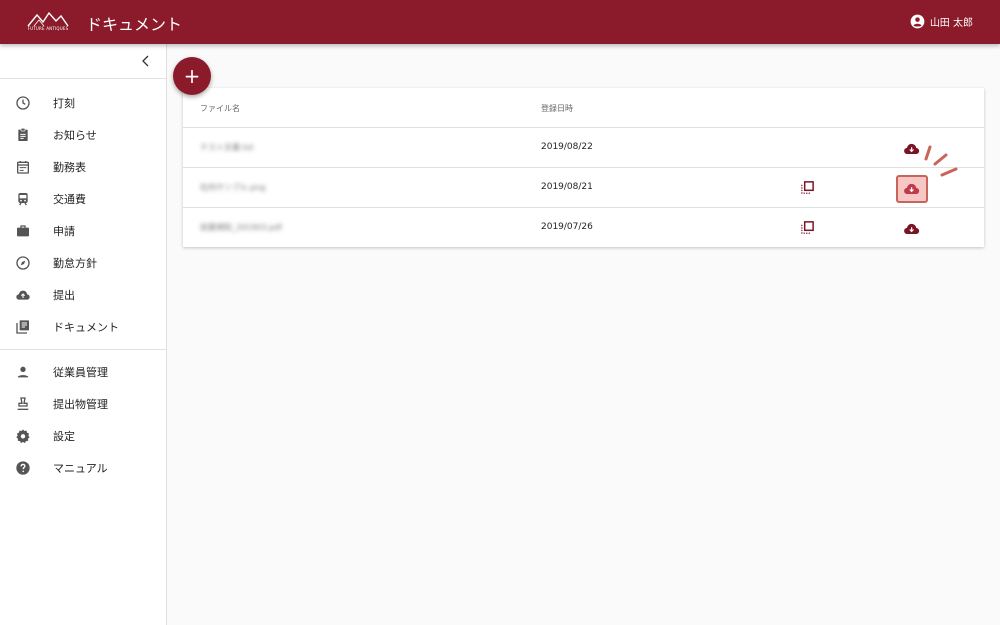 The height and width of the screenshot is (625, 1000). I want to click on compass-icon, so click(23, 263).